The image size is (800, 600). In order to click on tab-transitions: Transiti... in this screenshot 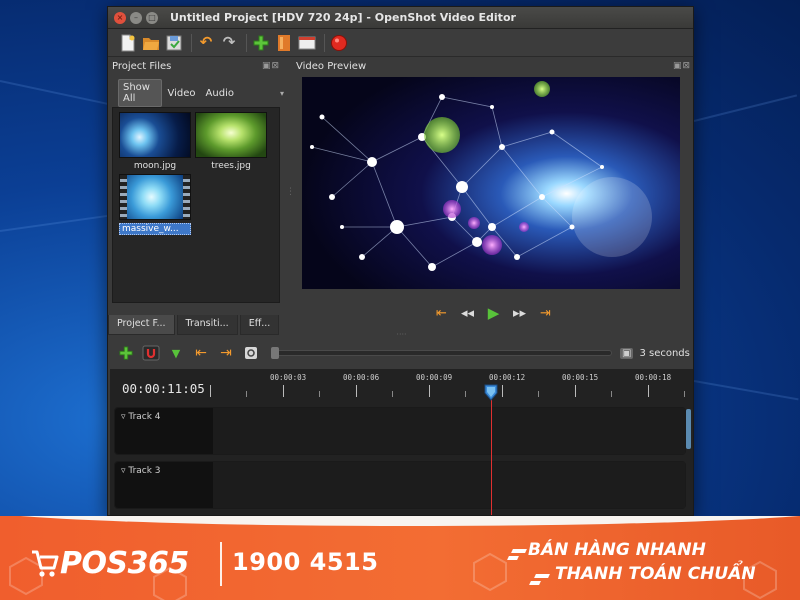, I will do `click(207, 325)`.